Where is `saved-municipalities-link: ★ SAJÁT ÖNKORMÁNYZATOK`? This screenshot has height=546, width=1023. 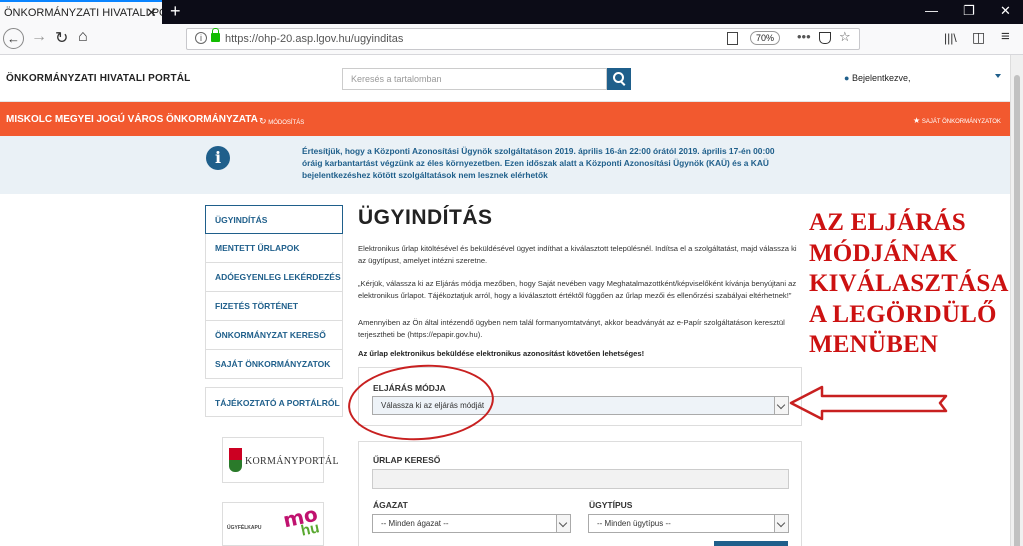 saved-municipalities-link: ★ SAJÁT ÖNKORMÁNYZATOK is located at coordinates (957, 120).